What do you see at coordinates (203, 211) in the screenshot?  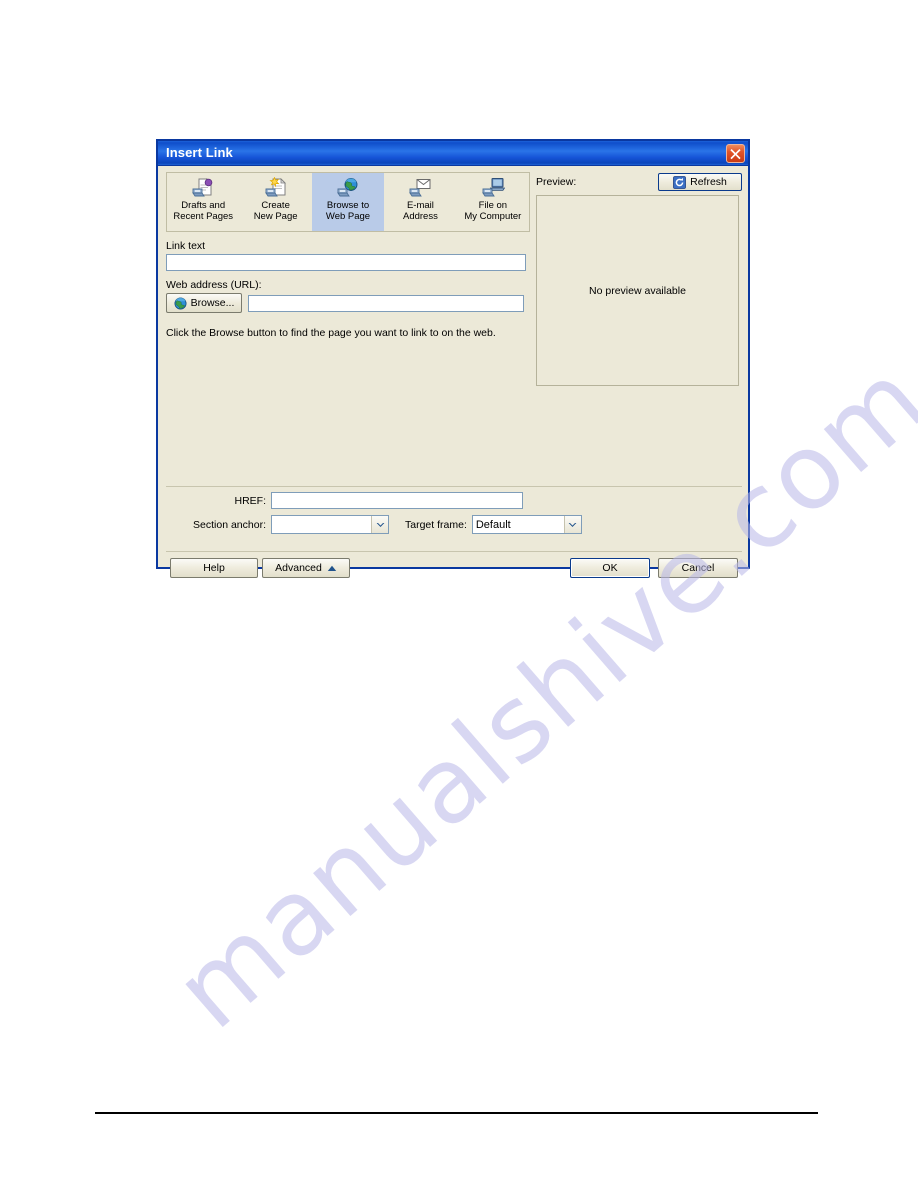 I see `link-type-label: Drafts and Recent Pages` at bounding box center [203, 211].